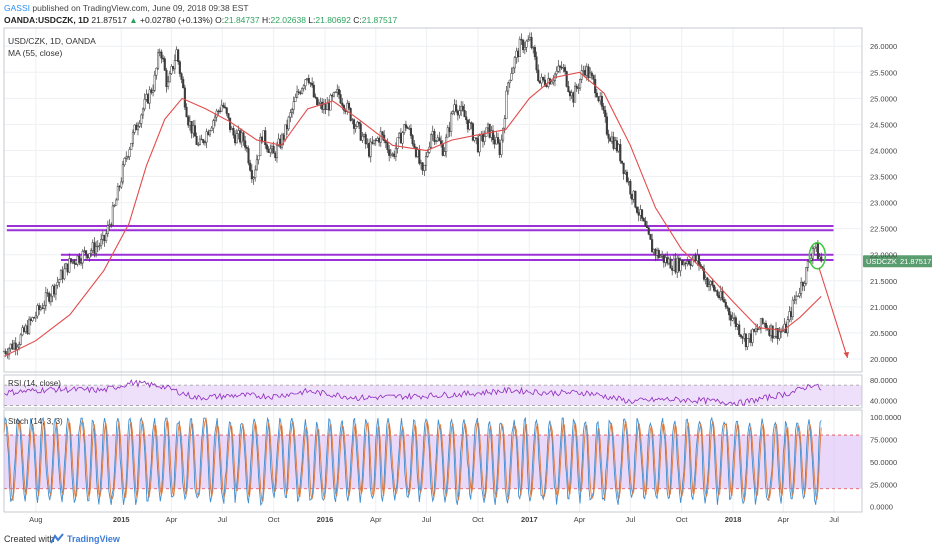 The height and width of the screenshot is (550, 932). Describe the element at coordinates (466, 540) in the screenshot. I see `footer: Created with TradingView` at that location.